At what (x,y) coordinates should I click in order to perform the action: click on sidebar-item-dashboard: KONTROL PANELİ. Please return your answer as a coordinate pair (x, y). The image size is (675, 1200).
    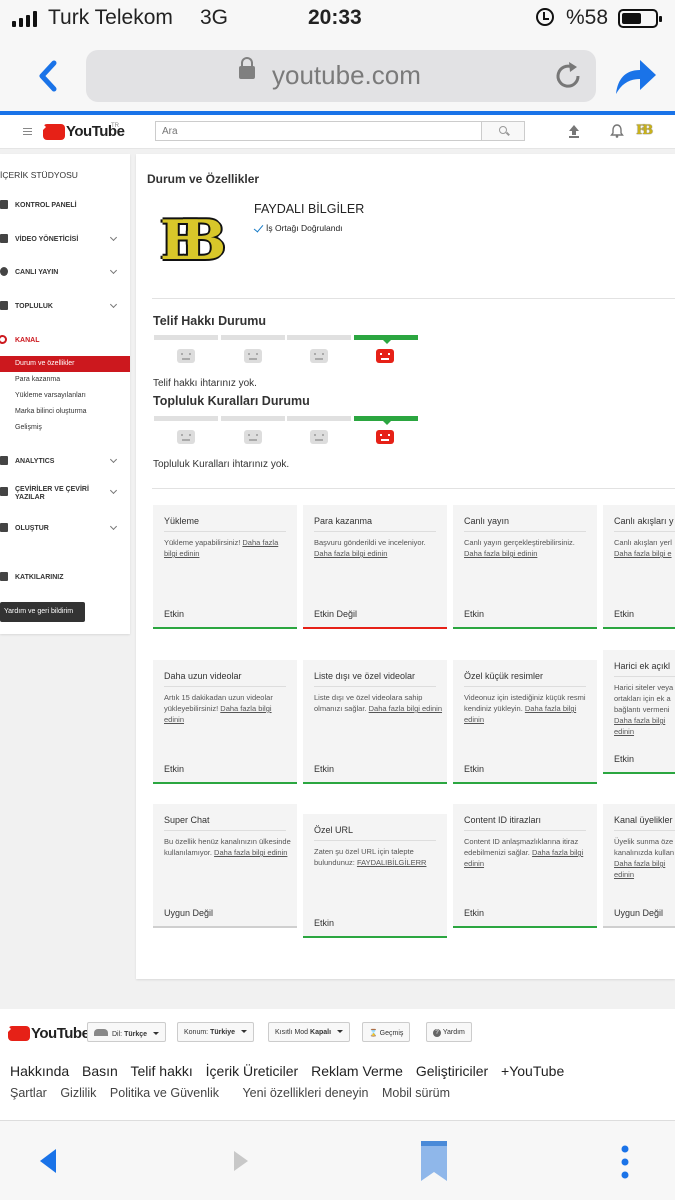
    Looking at the image, I should click on (65, 206).